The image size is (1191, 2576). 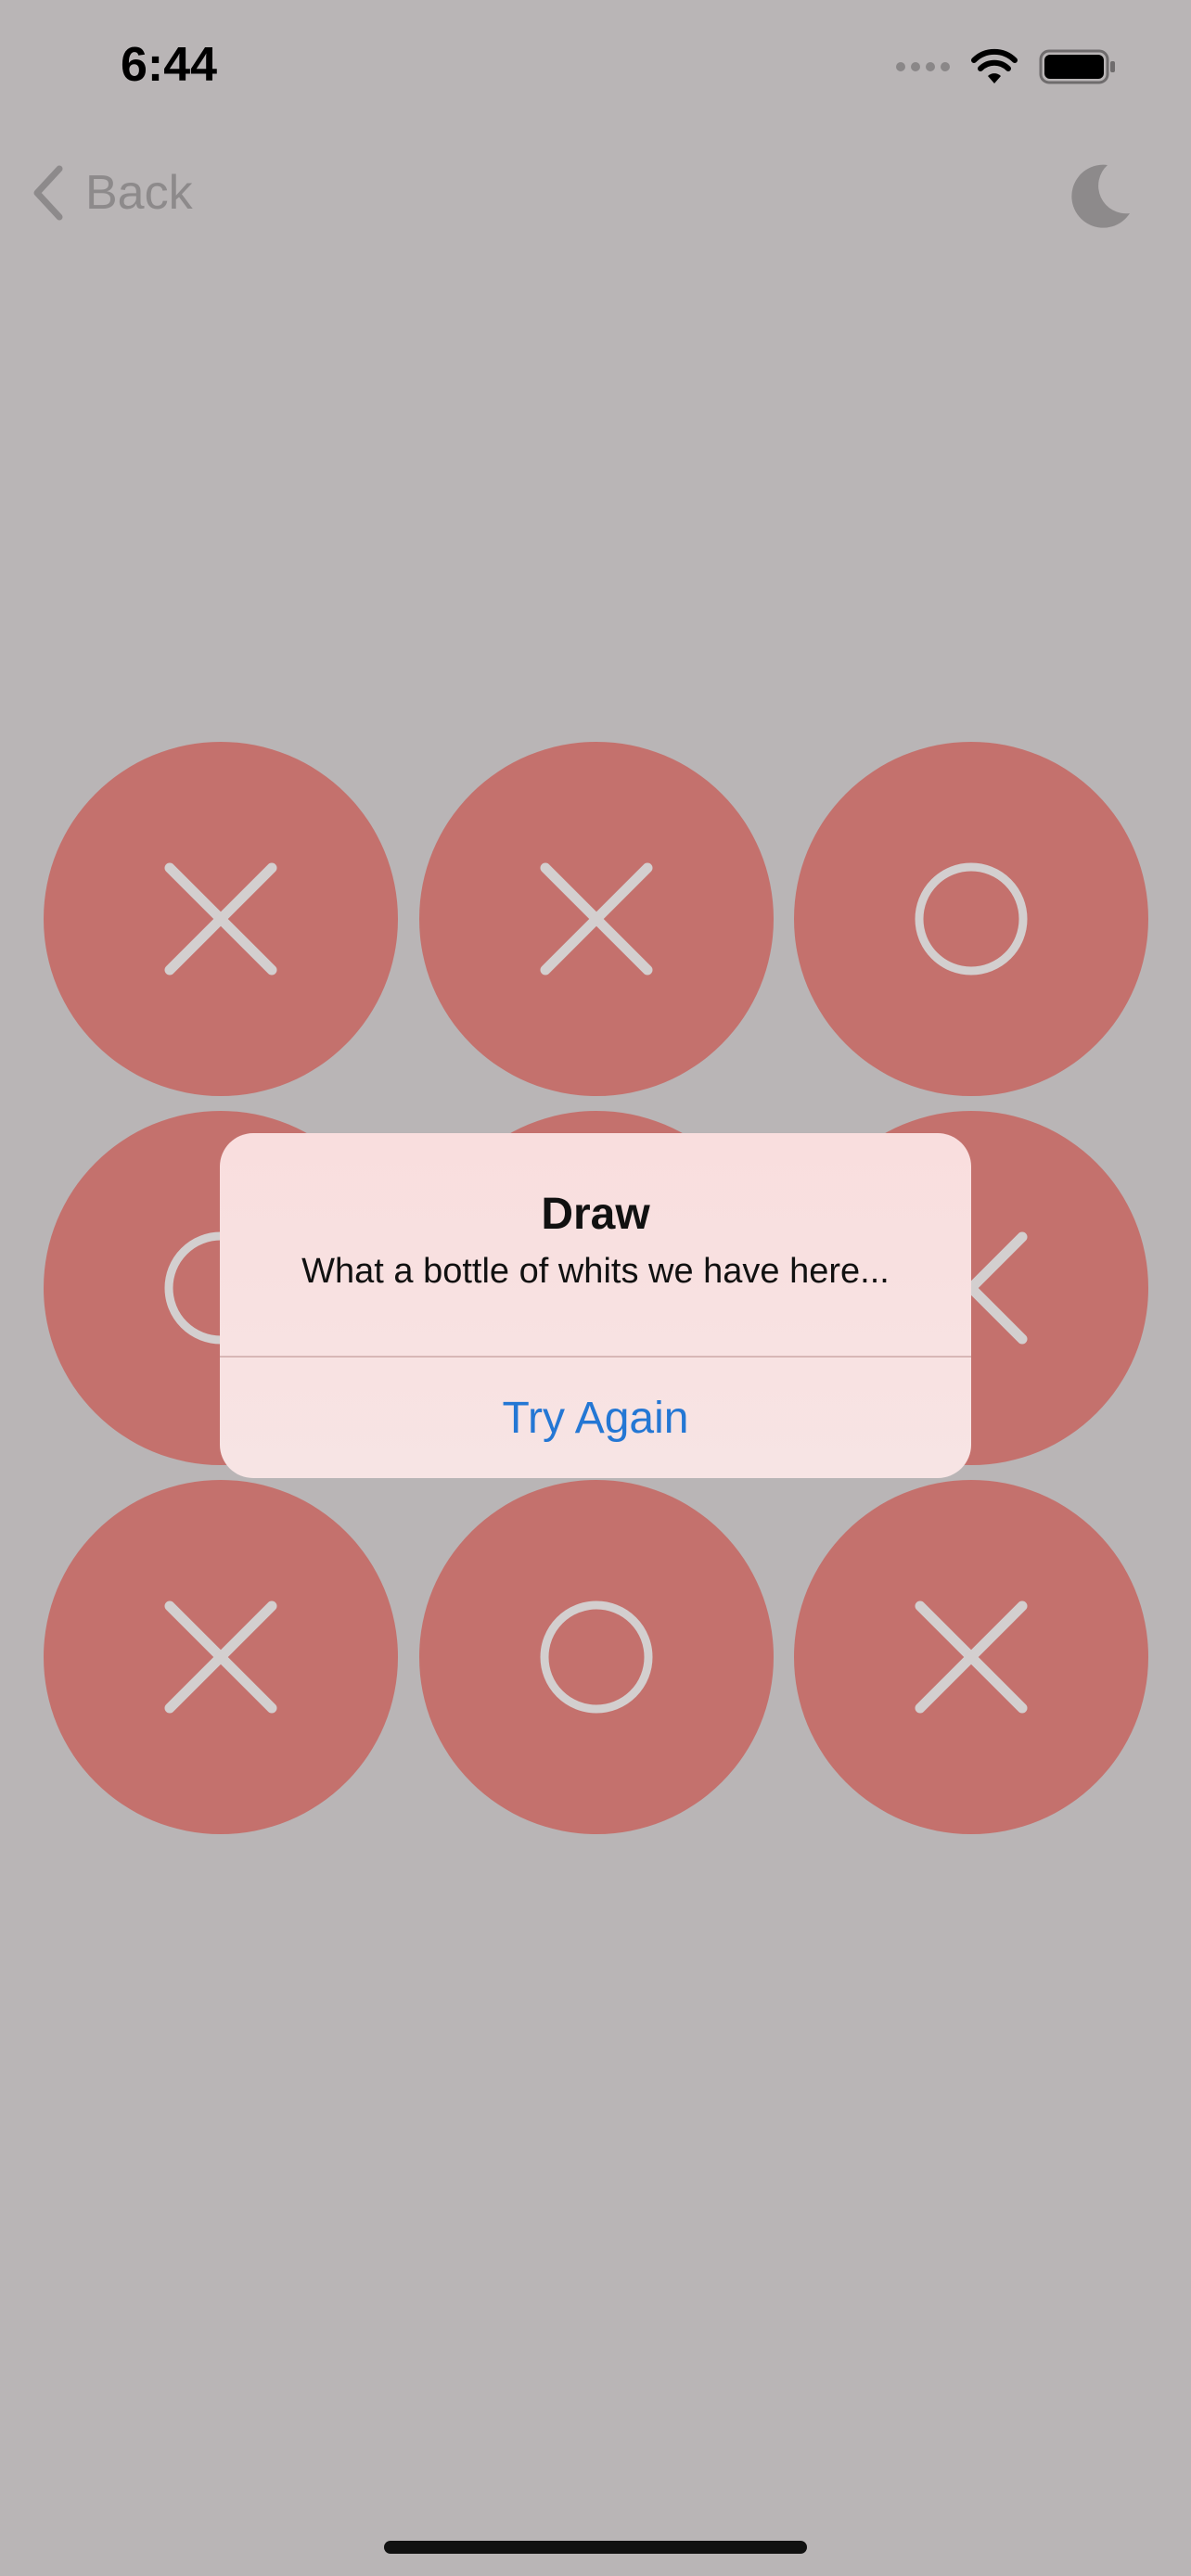 I want to click on alert-title: Draw, so click(x=595, y=1214).